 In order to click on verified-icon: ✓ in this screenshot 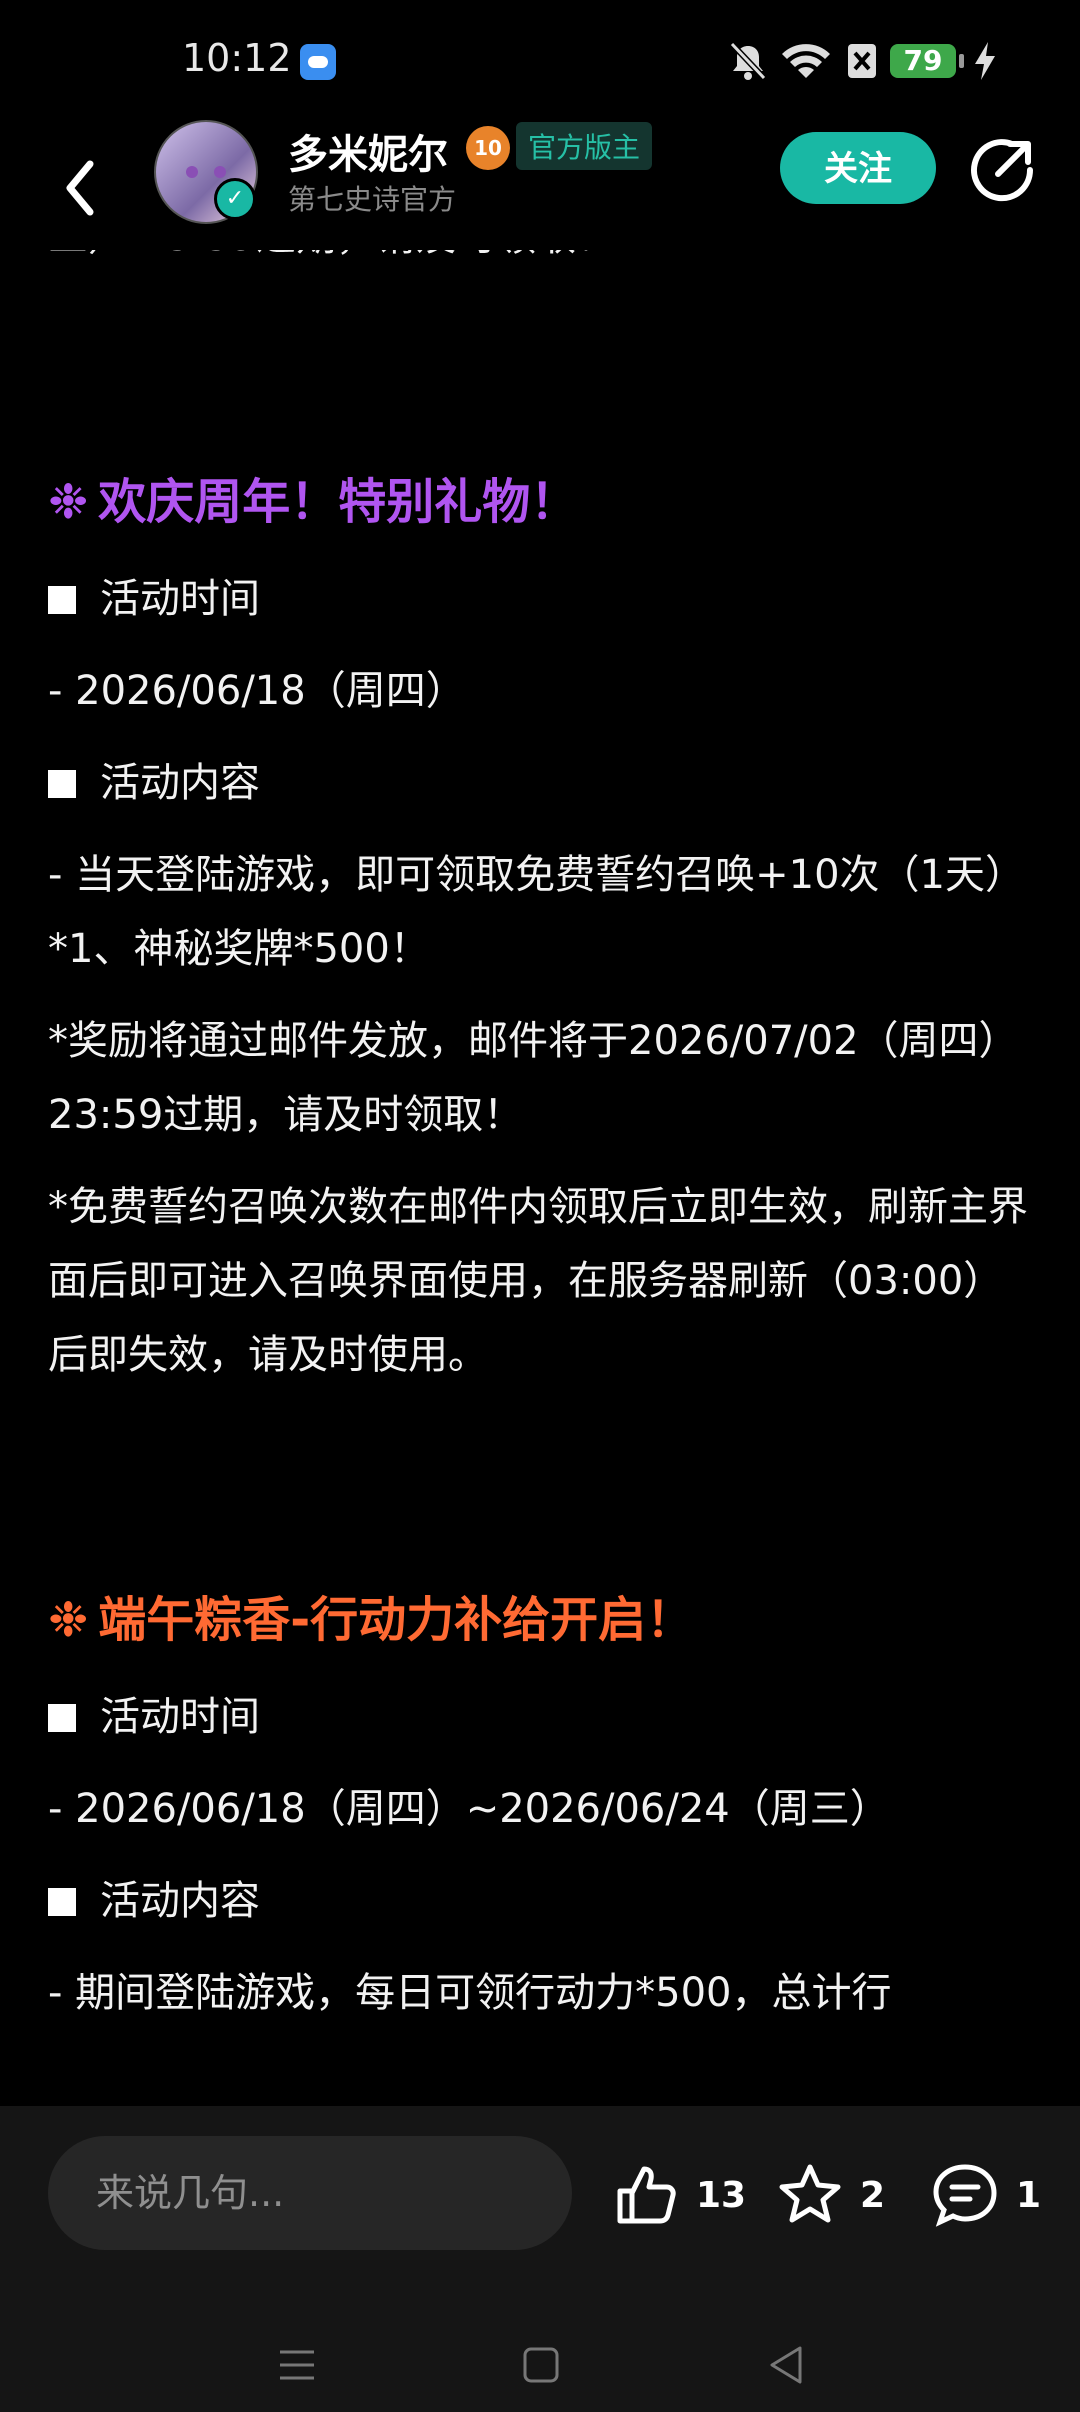, I will do `click(235, 199)`.